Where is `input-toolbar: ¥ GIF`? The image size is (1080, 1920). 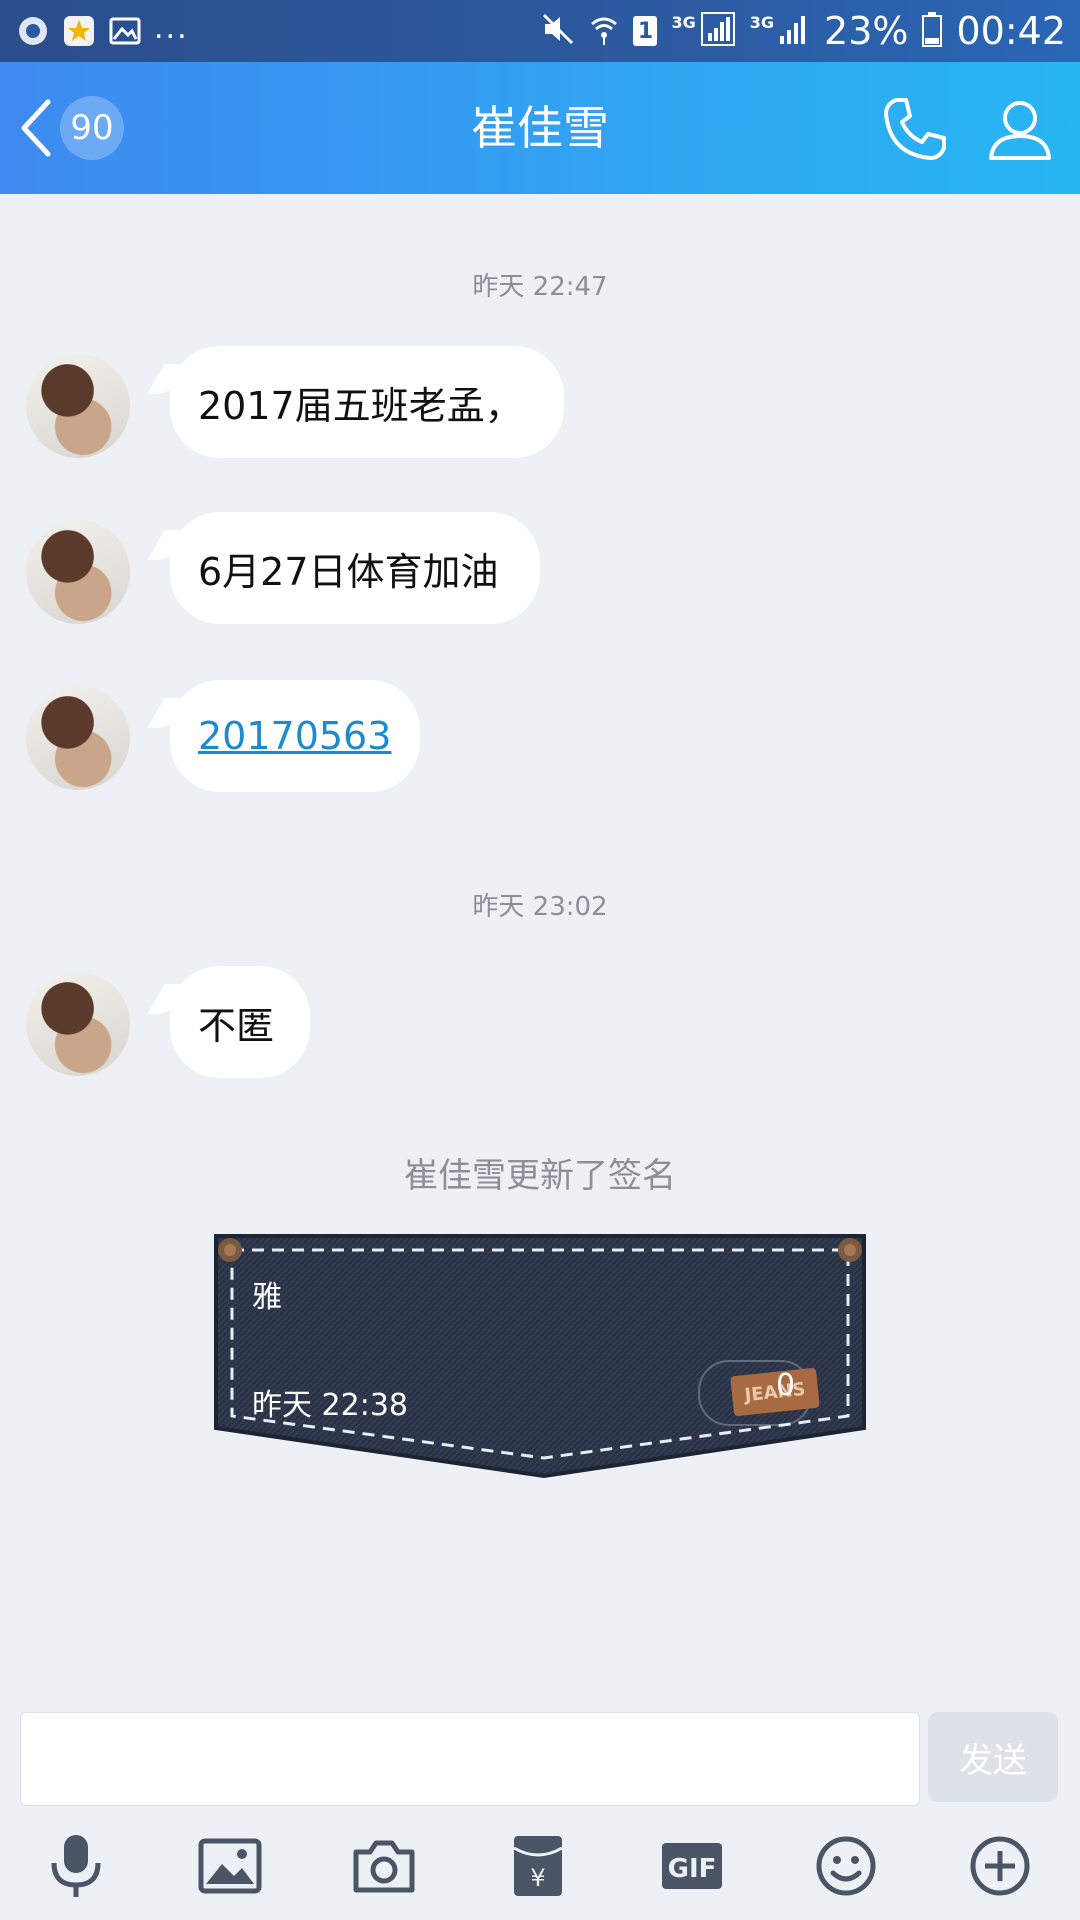
input-toolbar: ¥ GIF is located at coordinates (540, 1870).